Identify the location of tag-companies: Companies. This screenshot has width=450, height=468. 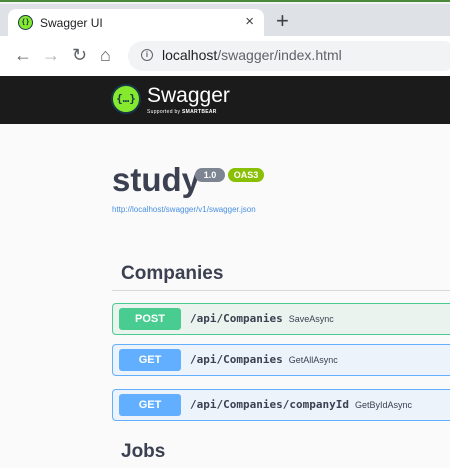
(172, 274).